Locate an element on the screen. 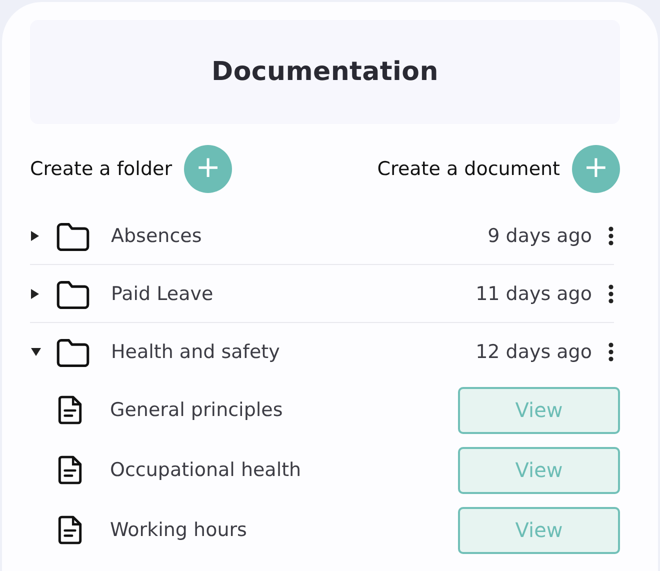 This screenshot has width=660, height=571. document-name: Occupational health is located at coordinates (284, 470).